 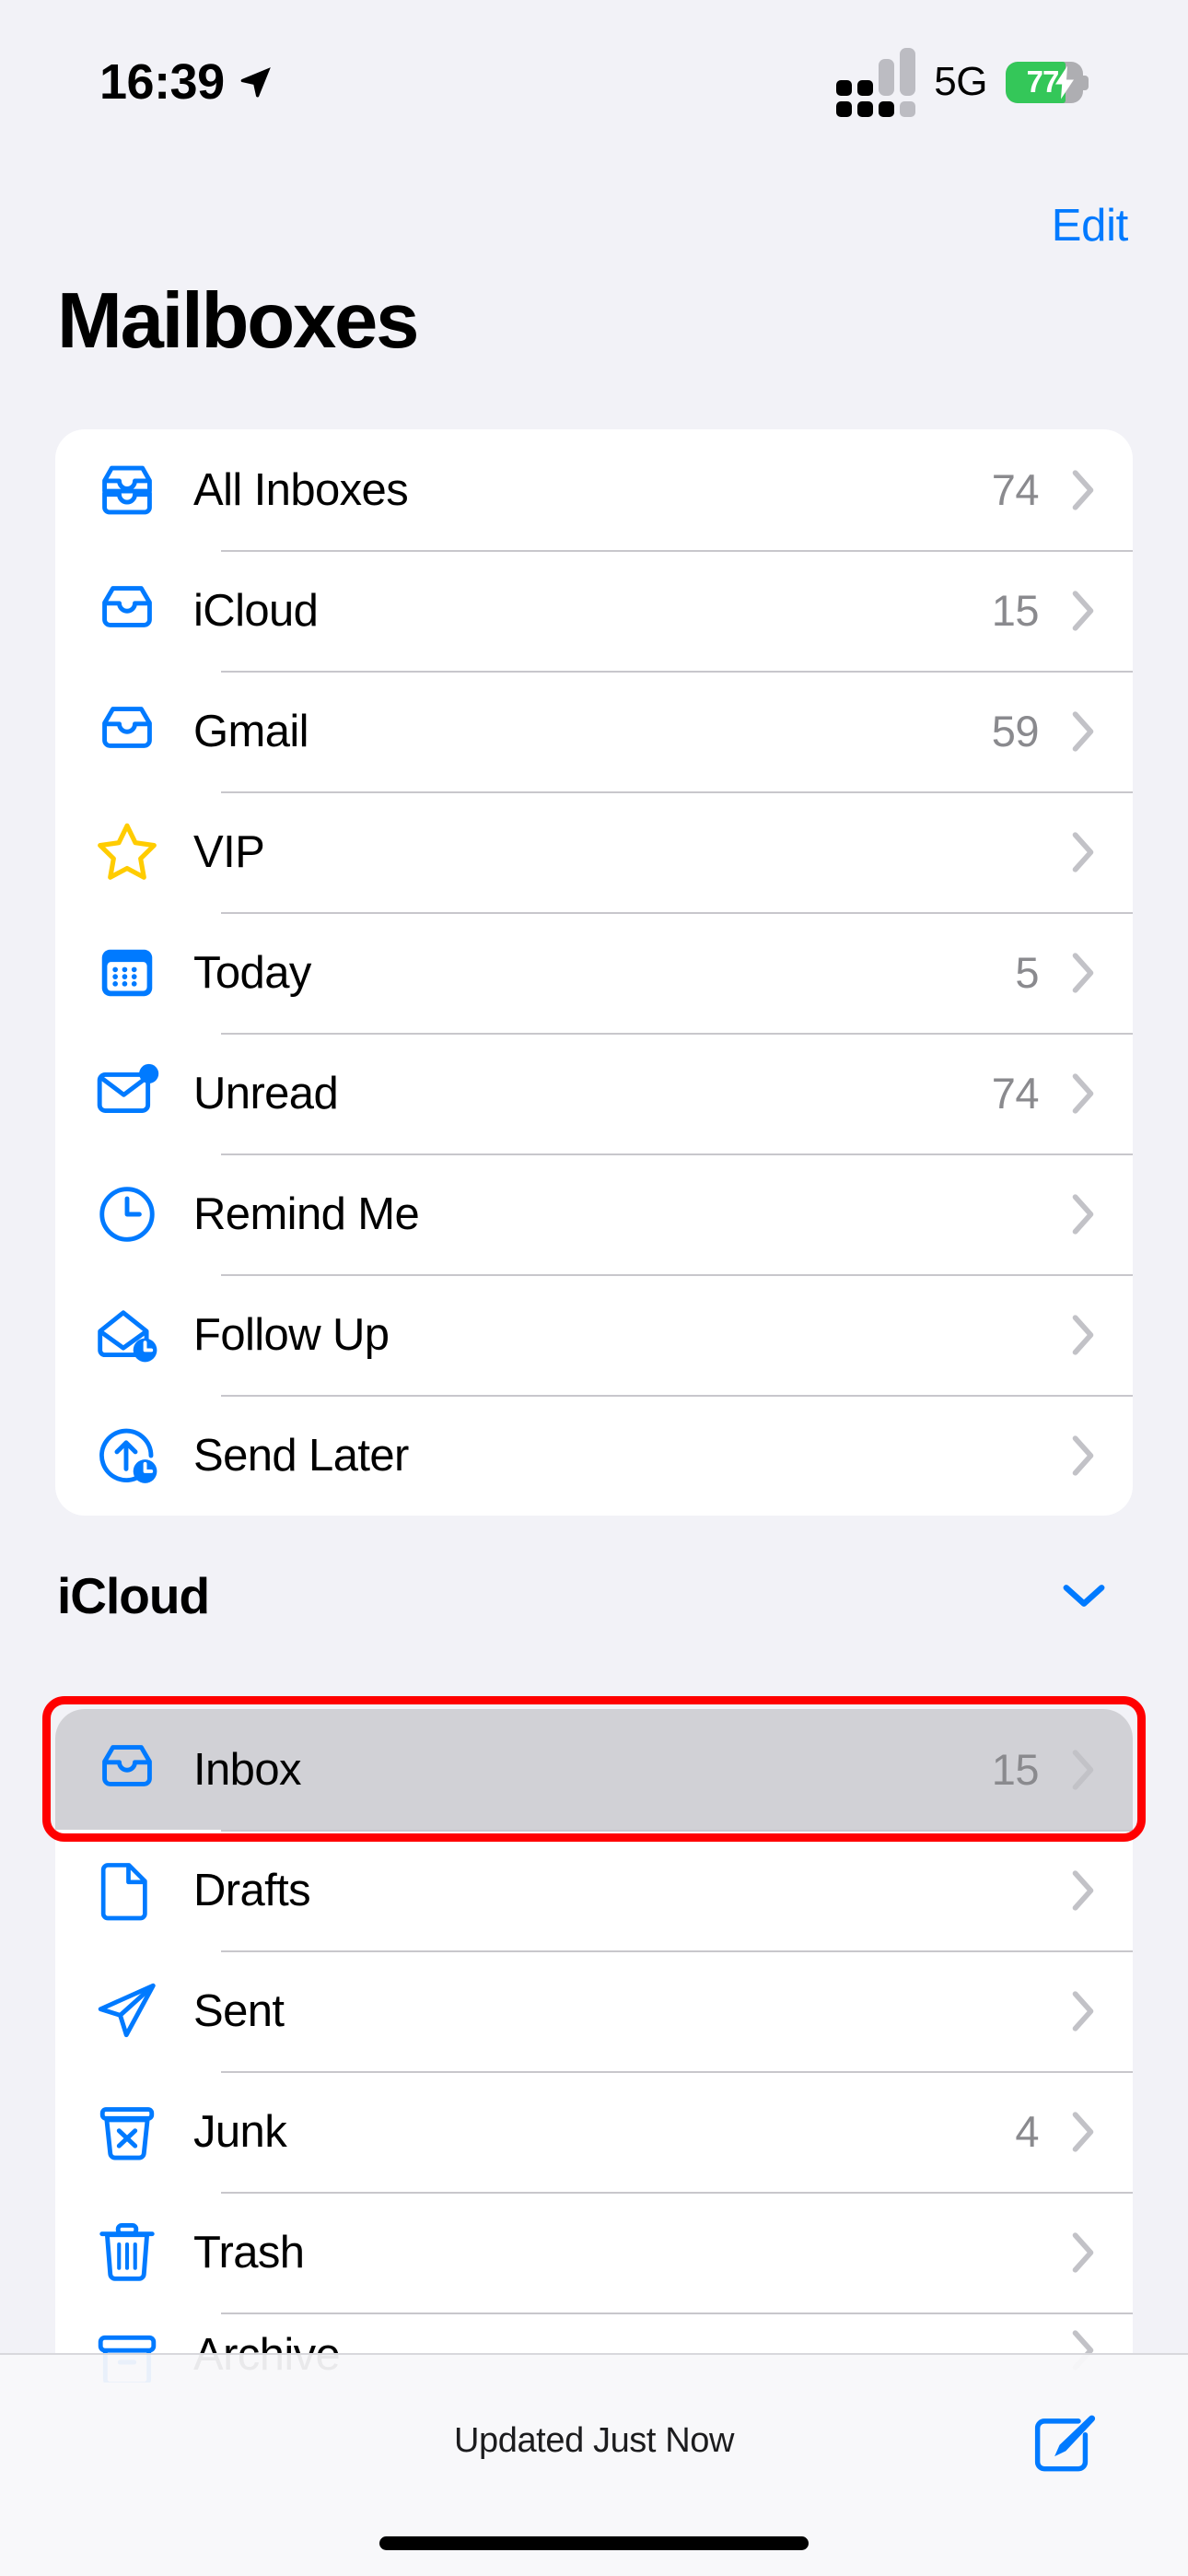 What do you see at coordinates (133, 1595) in the screenshot?
I see `icloud-section-title: iCloud` at bounding box center [133, 1595].